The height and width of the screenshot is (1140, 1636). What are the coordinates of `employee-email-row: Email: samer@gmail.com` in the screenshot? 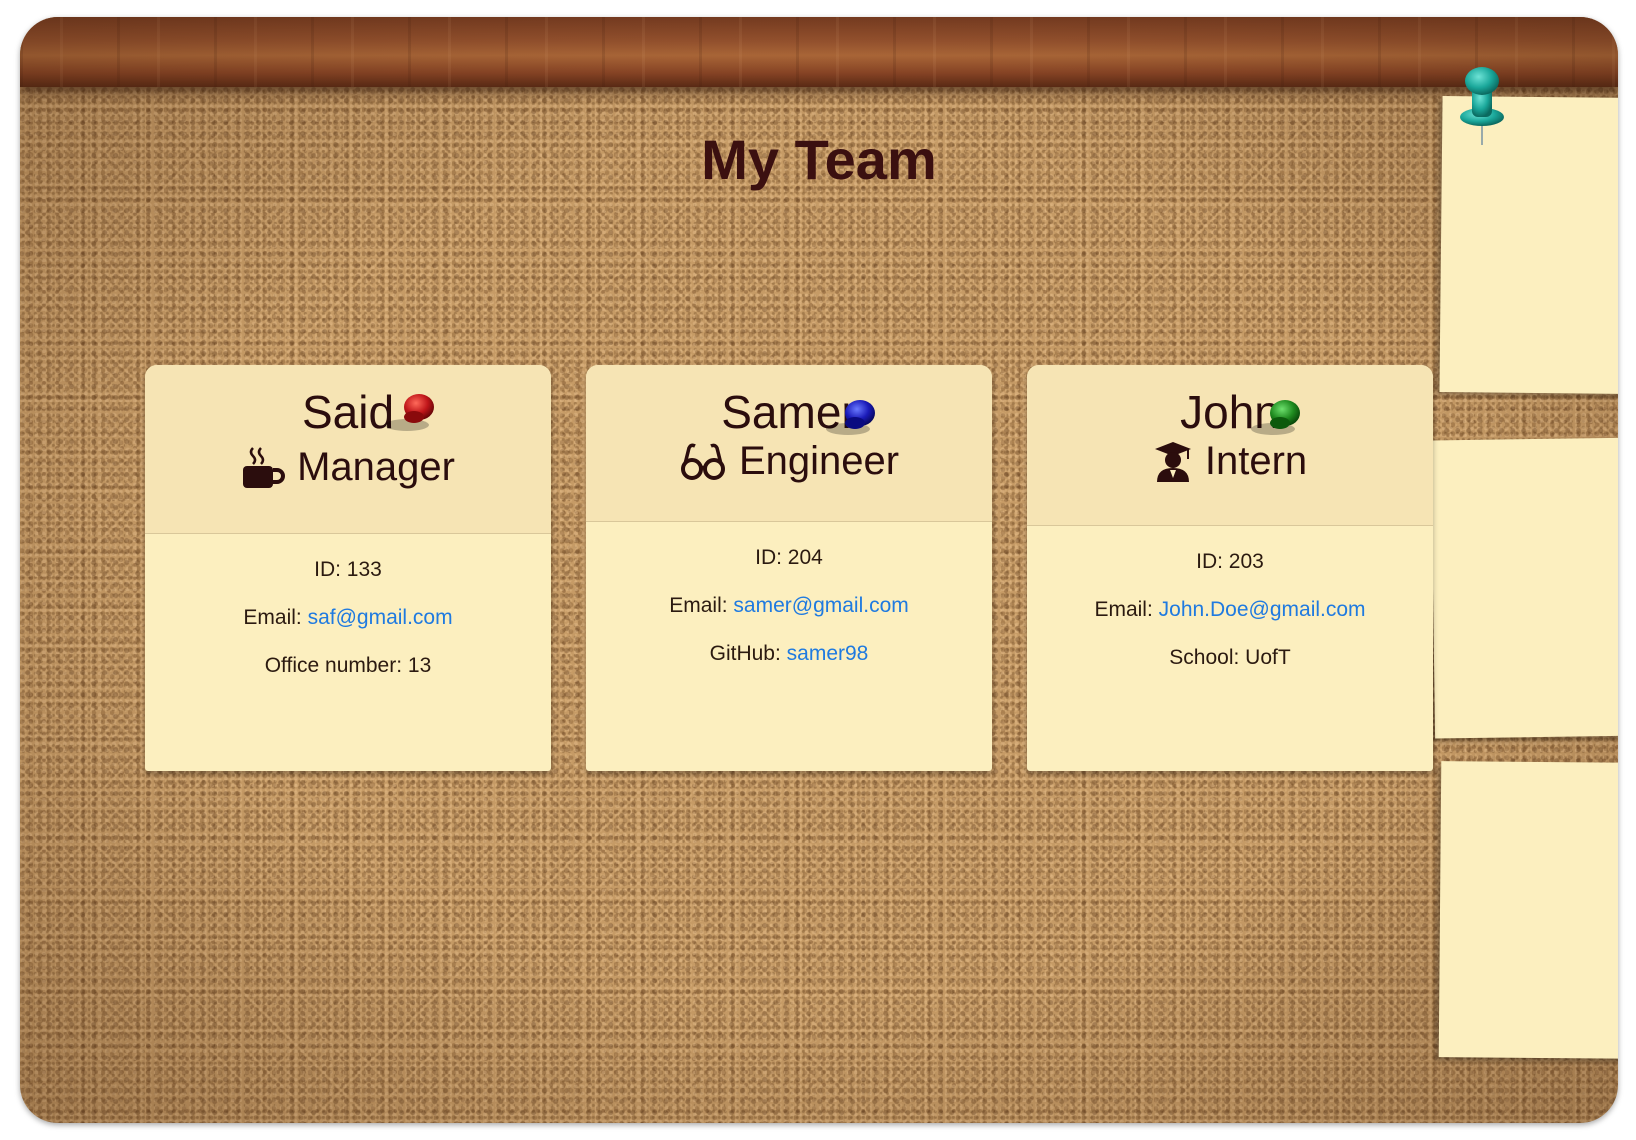 It's located at (789, 606).